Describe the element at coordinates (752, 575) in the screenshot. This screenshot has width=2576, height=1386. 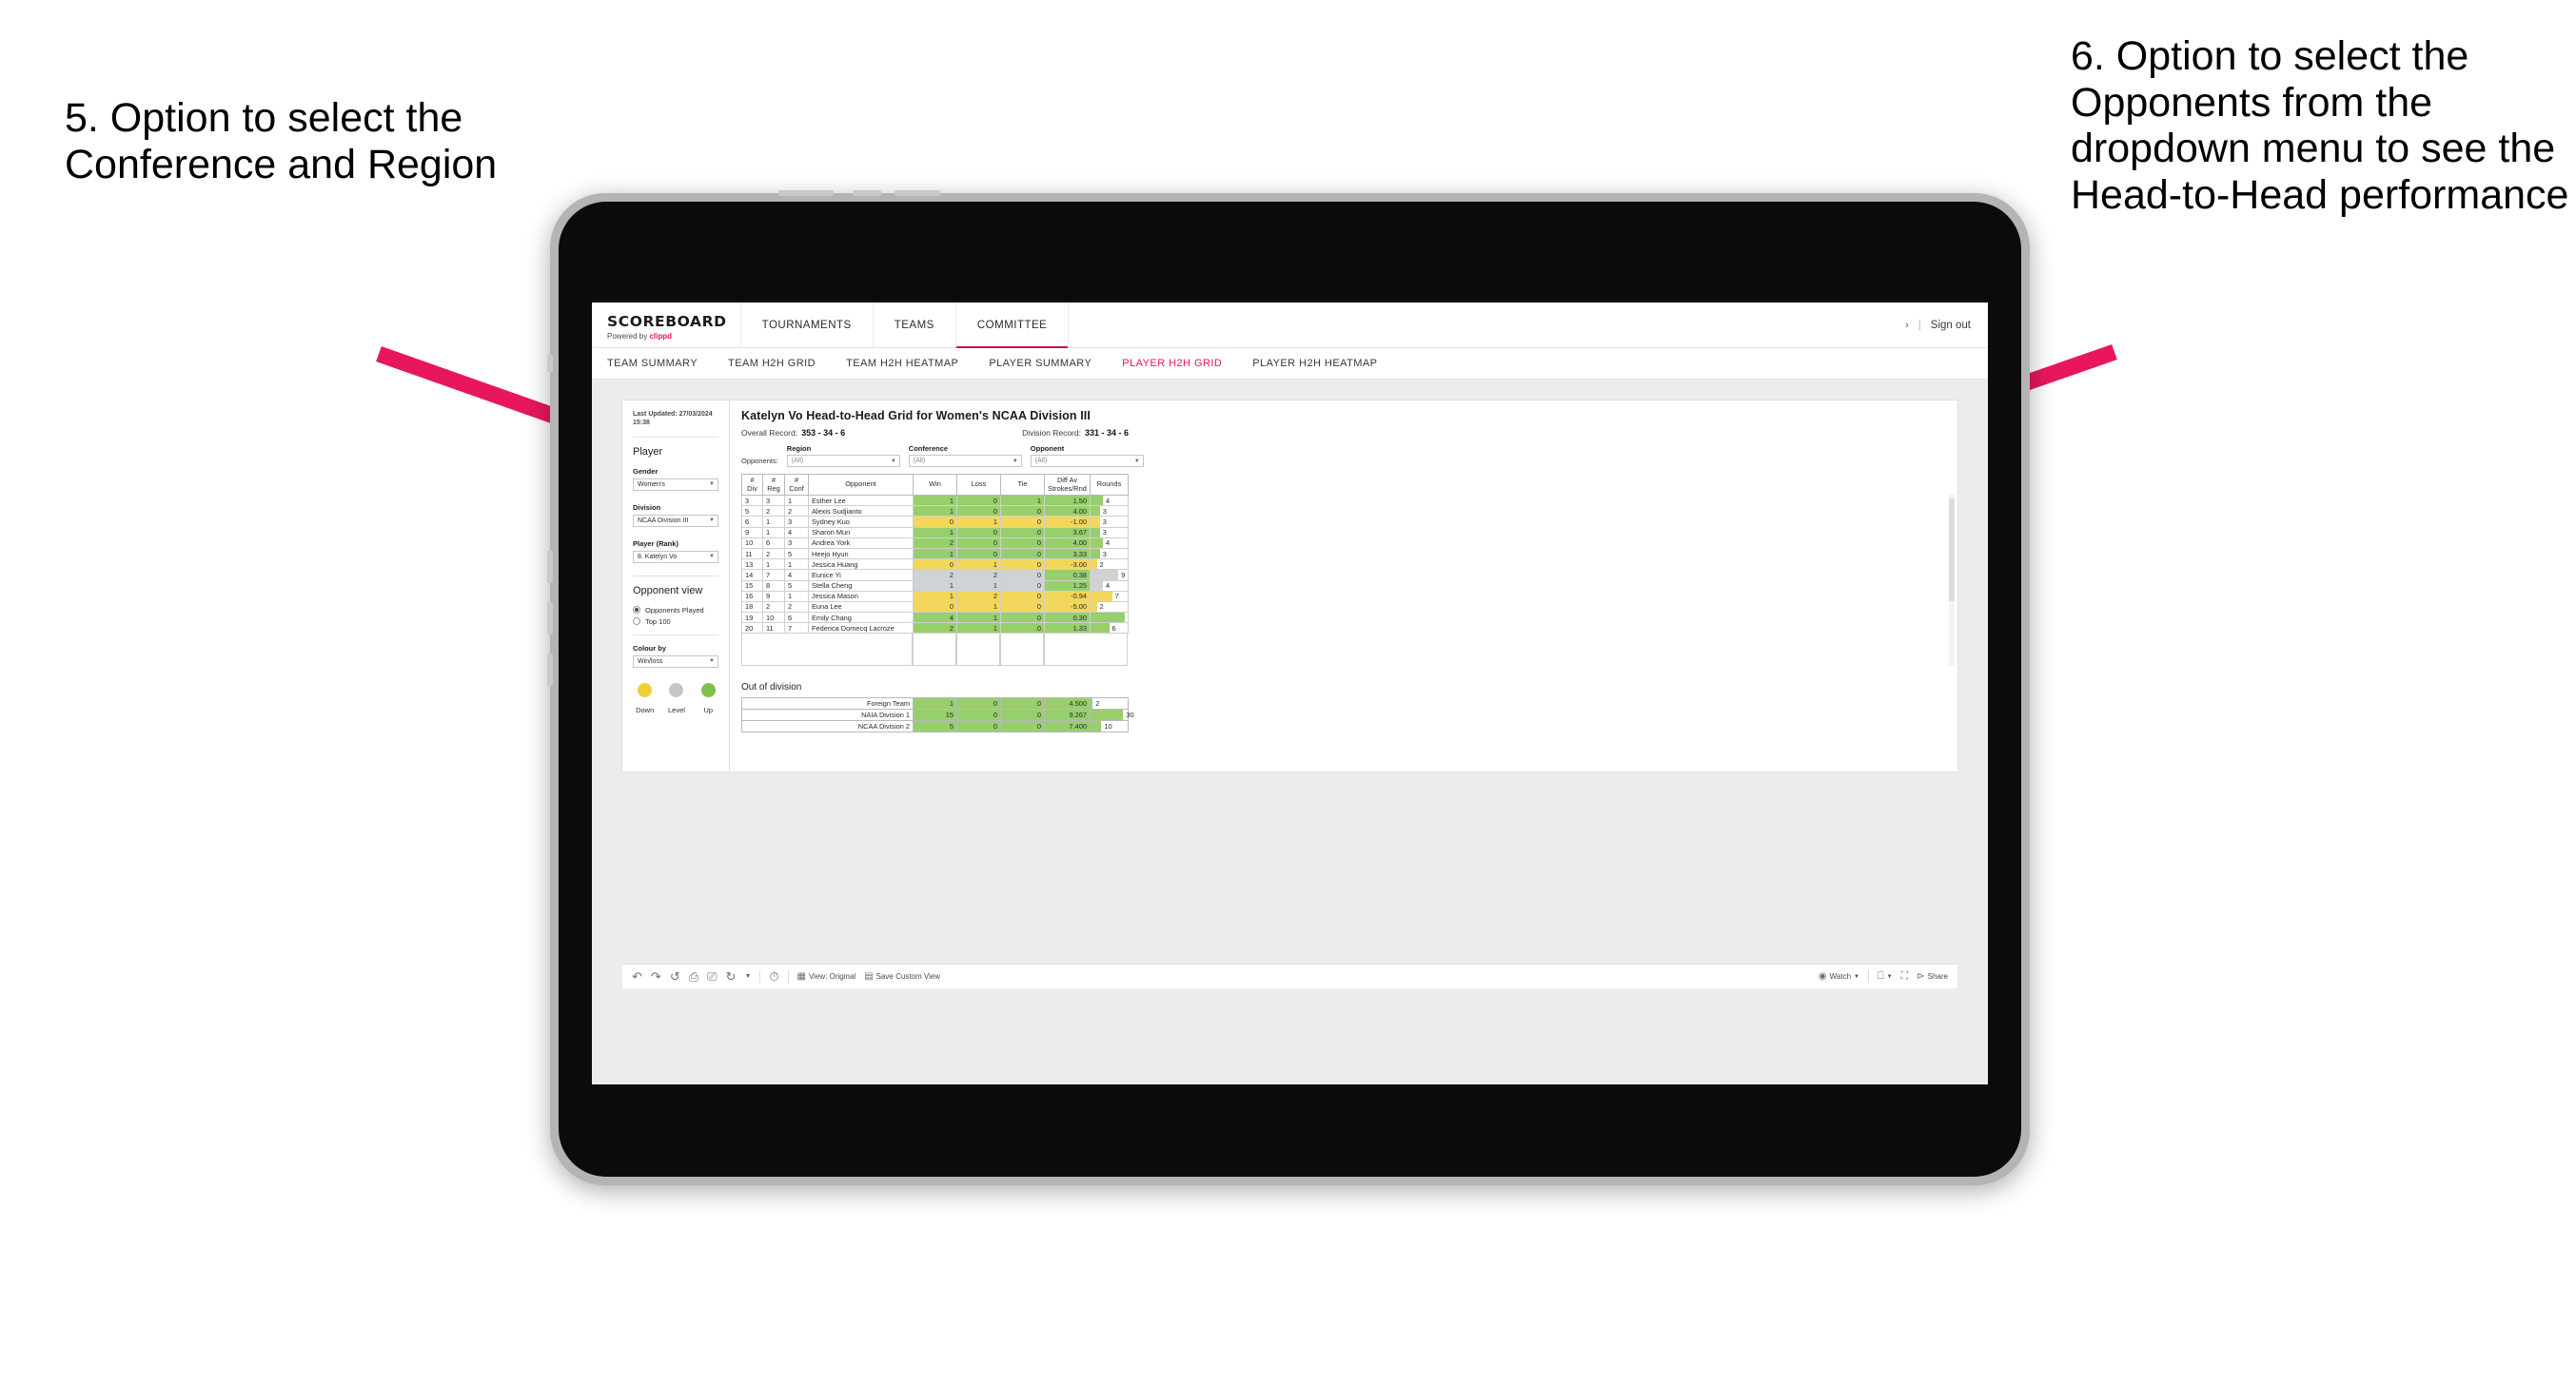
I see `cell-div-rank: 14` at that location.